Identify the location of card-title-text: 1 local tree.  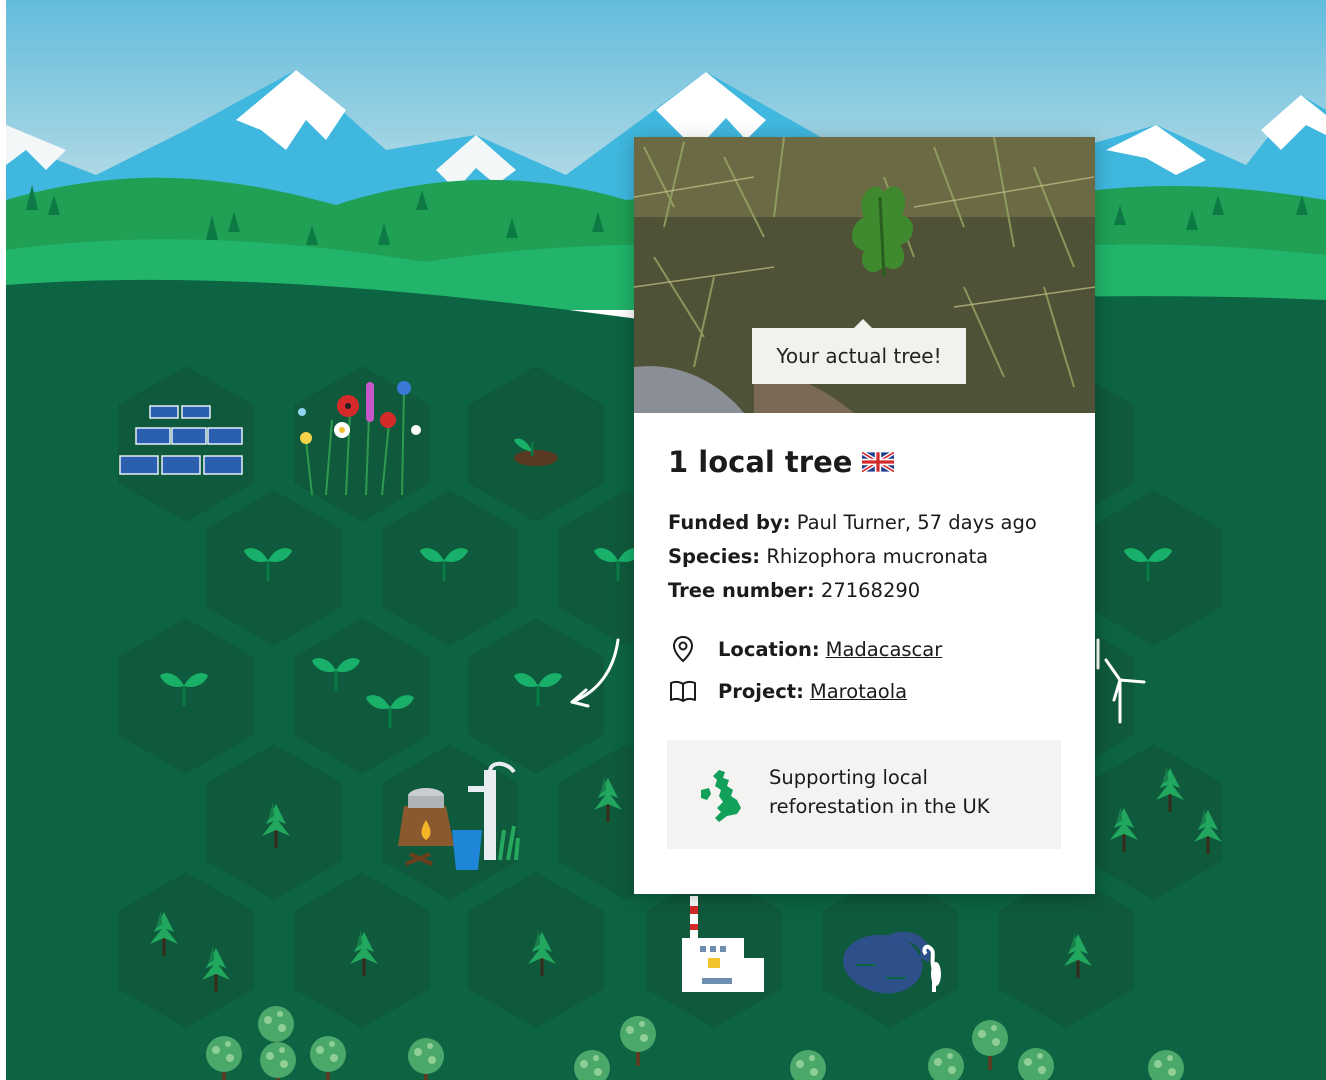
(760, 462).